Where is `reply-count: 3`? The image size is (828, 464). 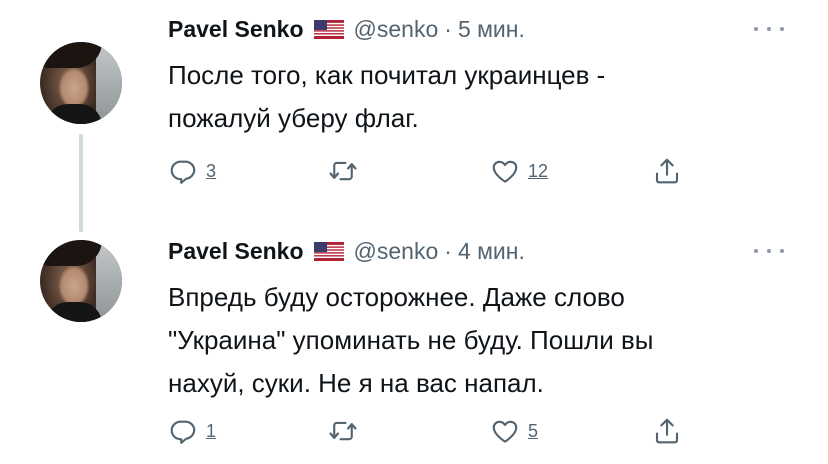 reply-count: 3 is located at coordinates (211, 170).